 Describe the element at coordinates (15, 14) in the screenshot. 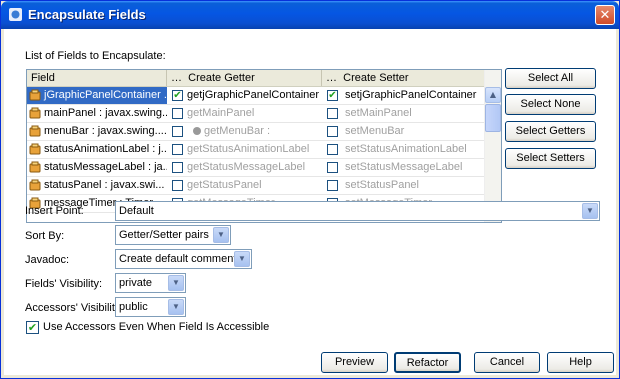

I see `app-icon` at that location.